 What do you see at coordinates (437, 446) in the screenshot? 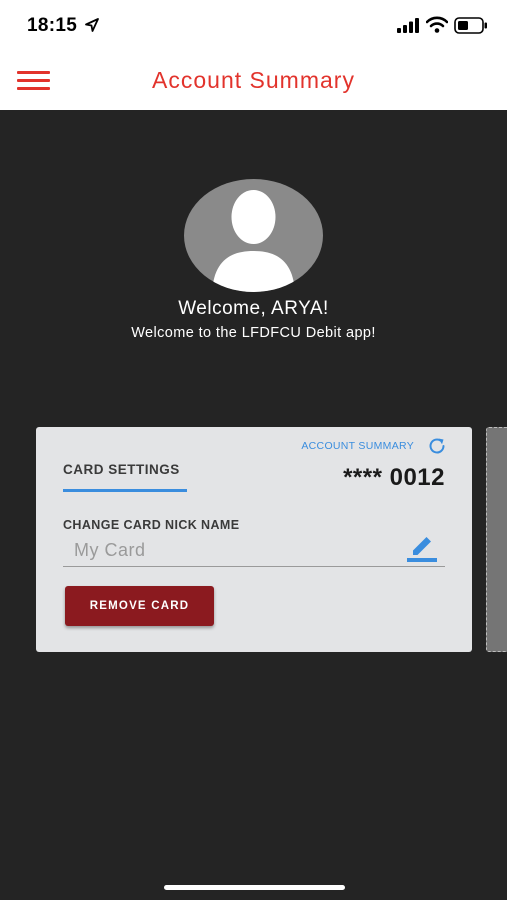
I see `refresh-icon` at bounding box center [437, 446].